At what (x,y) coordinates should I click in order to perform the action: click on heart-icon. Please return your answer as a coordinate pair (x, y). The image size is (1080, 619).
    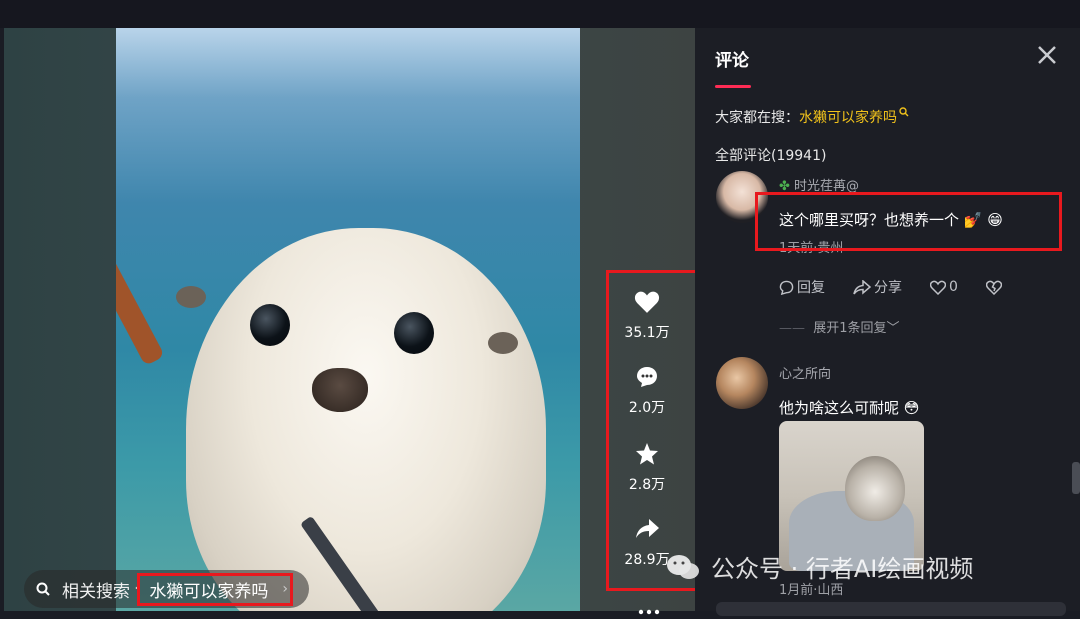
    Looking at the image, I should click on (938, 287).